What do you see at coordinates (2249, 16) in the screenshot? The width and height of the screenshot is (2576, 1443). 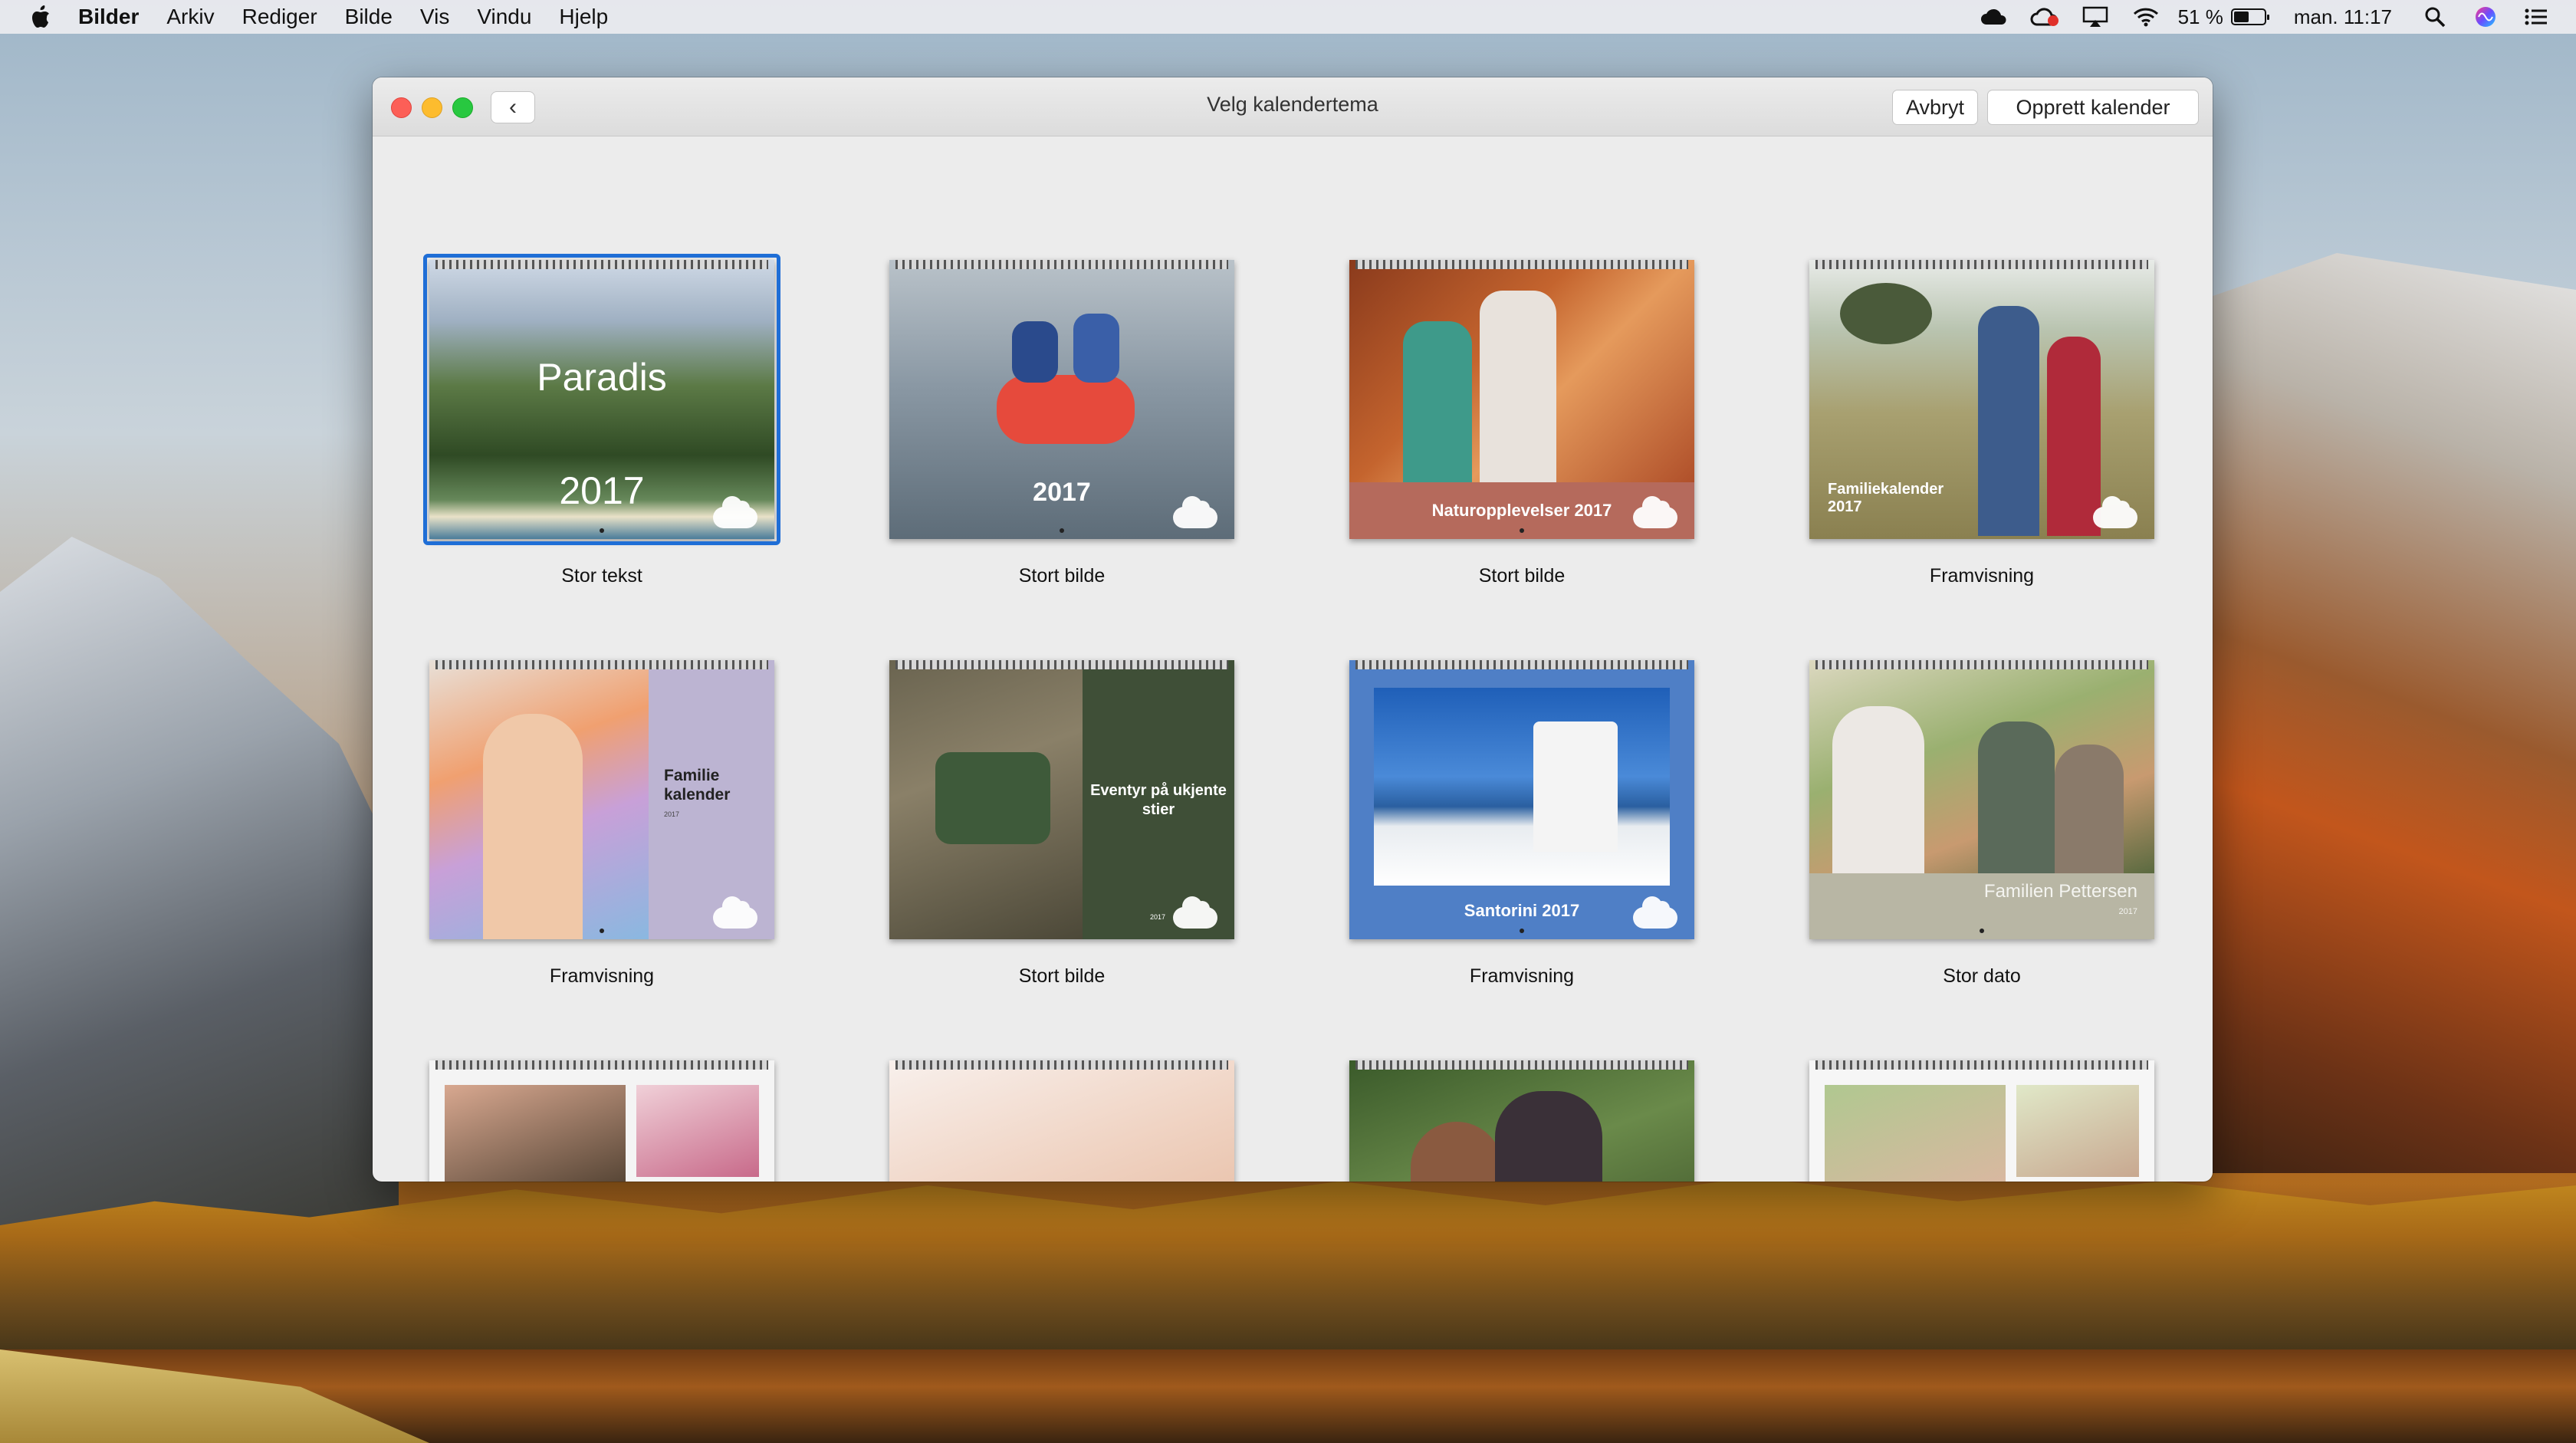 I see `battery-icon` at bounding box center [2249, 16].